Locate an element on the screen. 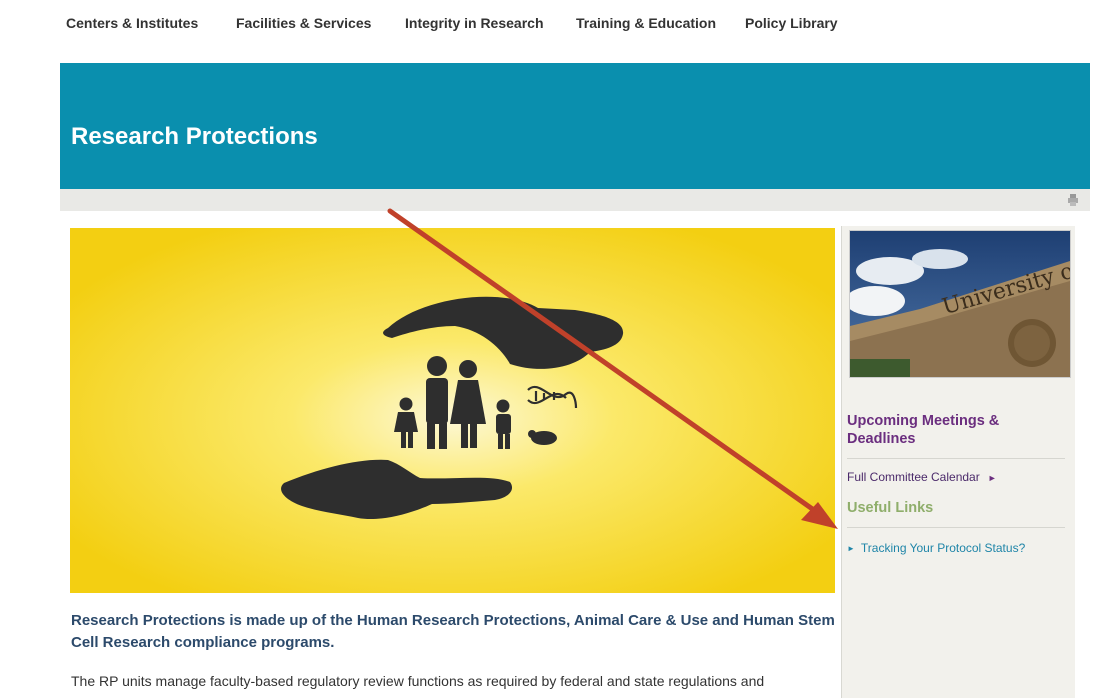 The height and width of the screenshot is (698, 1104). campus-sign-photo: University of California, Irvine is located at coordinates (960, 304).